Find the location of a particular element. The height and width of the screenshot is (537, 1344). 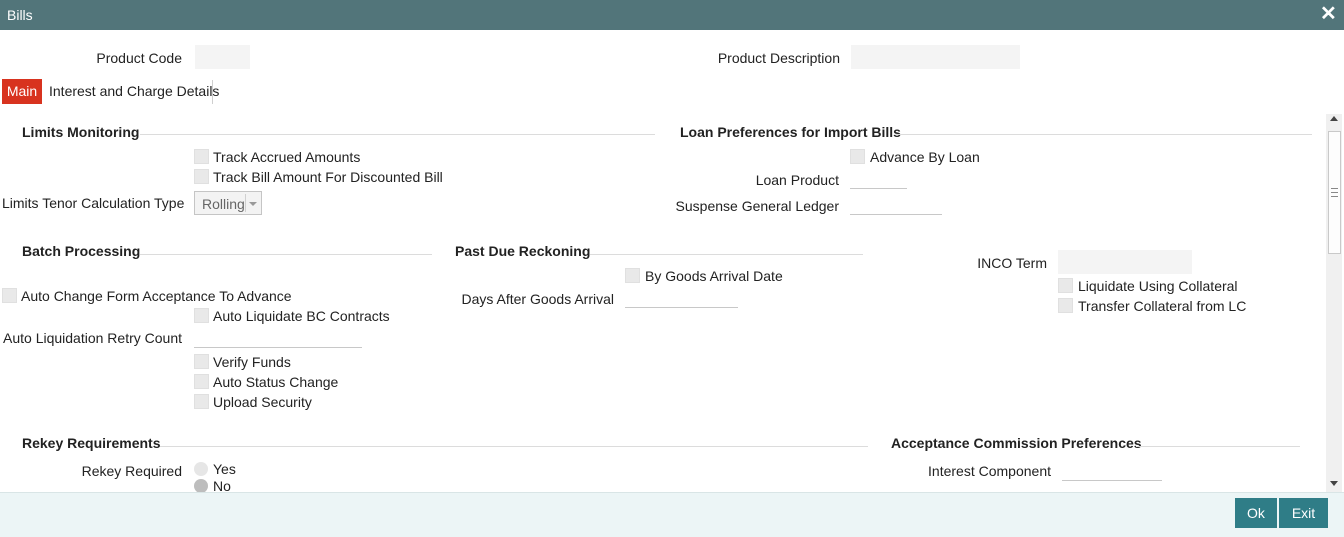

inco-term-field is located at coordinates (1125, 262).